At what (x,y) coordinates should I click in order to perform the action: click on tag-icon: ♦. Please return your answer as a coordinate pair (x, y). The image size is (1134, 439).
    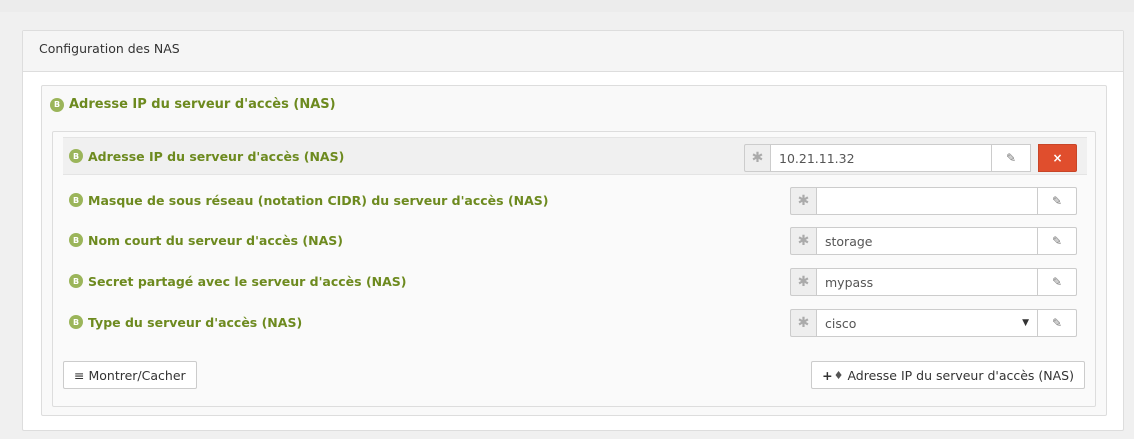
    Looking at the image, I should click on (838, 375).